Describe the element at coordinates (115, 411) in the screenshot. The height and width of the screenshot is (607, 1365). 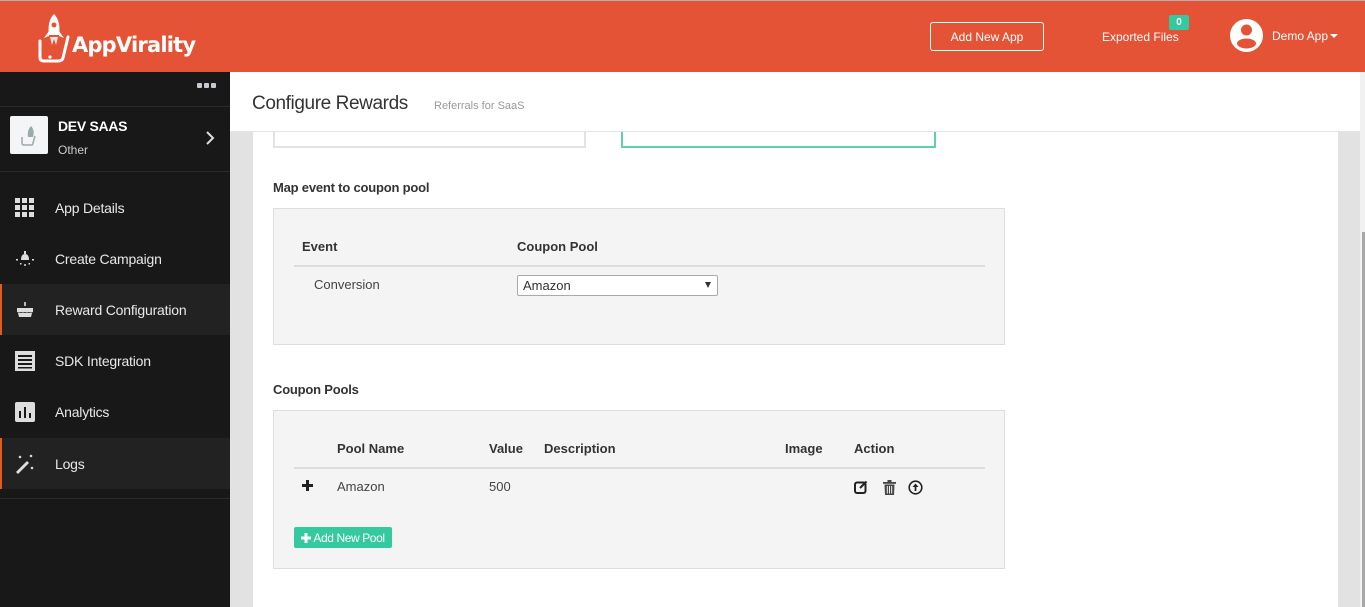
I see `sidebar-item-analytics: Analytics` at that location.